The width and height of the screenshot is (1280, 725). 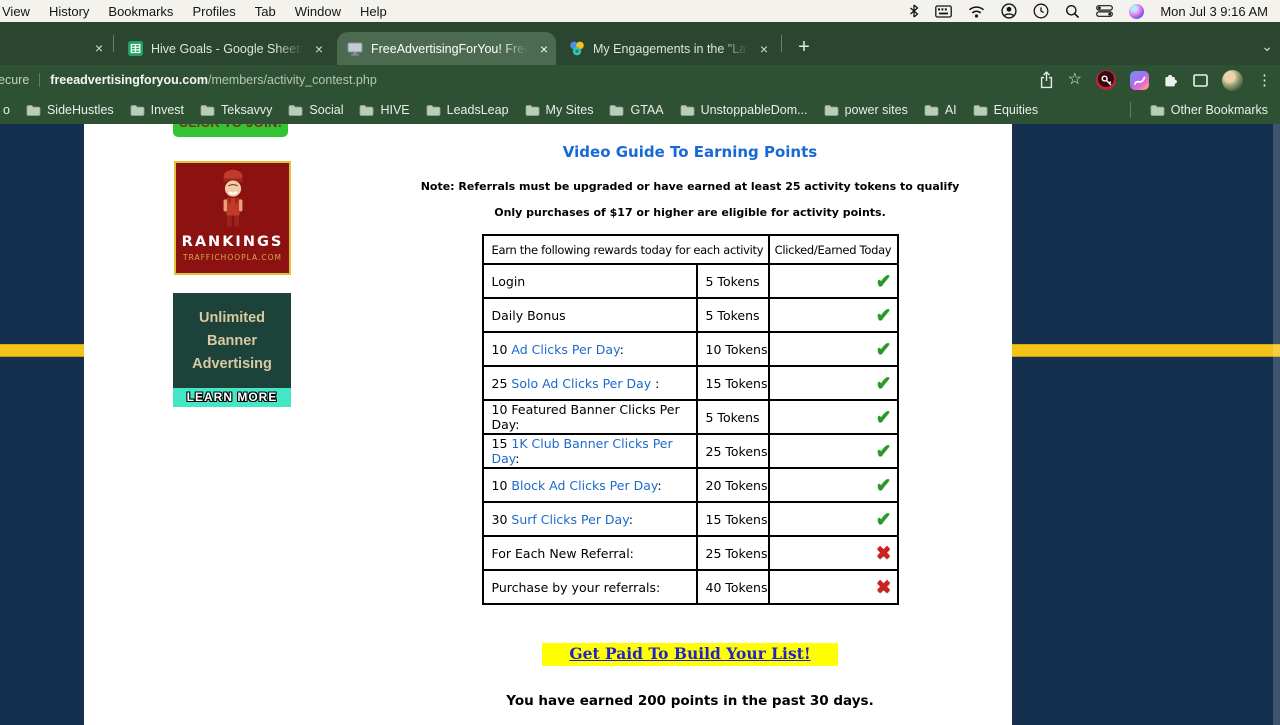 I want to click on keyboard-icon, so click(x=944, y=11).